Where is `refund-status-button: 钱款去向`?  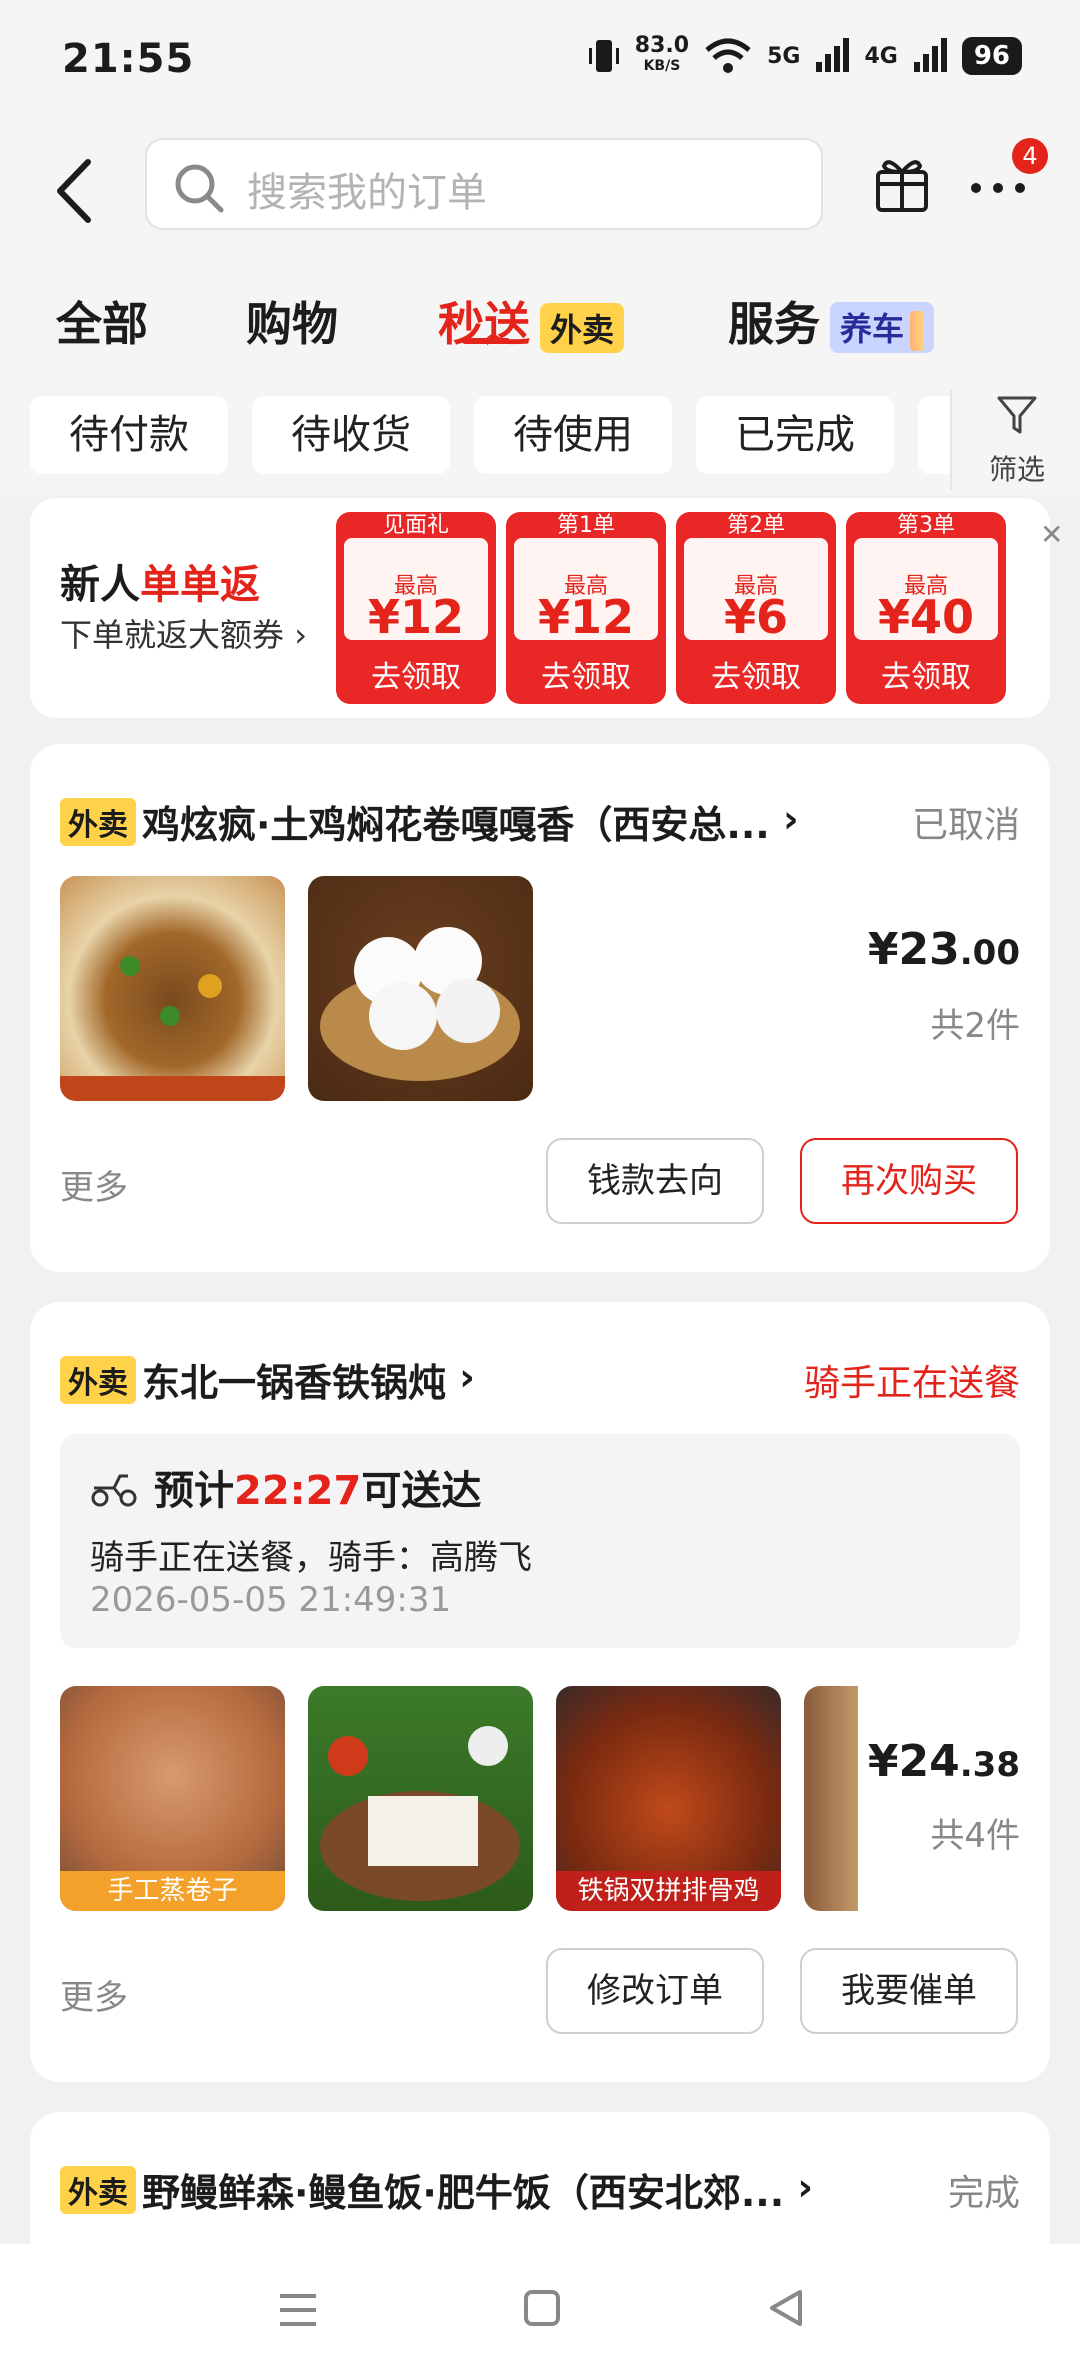 refund-status-button: 钱款去向 is located at coordinates (655, 1181).